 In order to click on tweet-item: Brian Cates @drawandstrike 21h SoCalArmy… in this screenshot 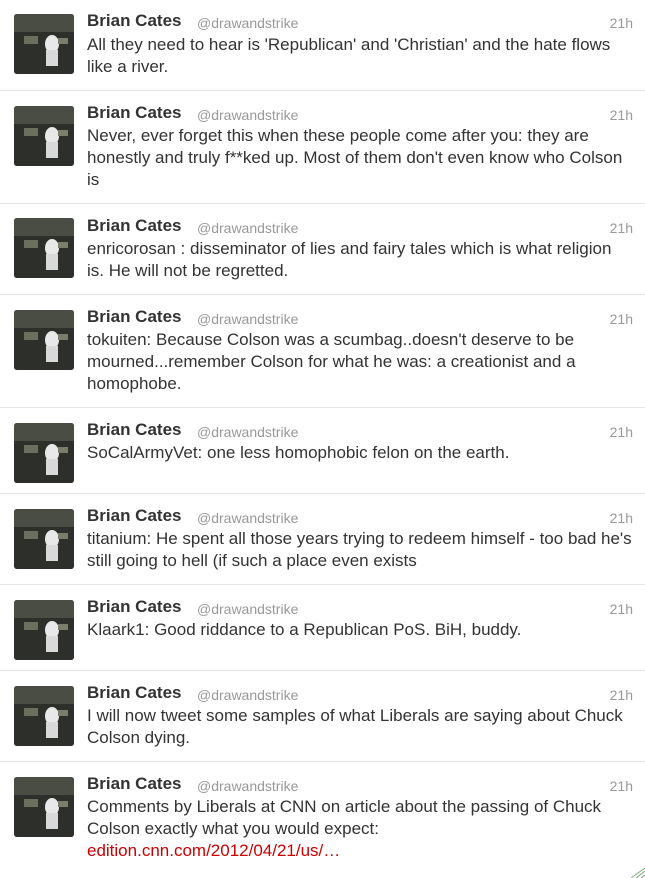, I will do `click(322, 451)`.